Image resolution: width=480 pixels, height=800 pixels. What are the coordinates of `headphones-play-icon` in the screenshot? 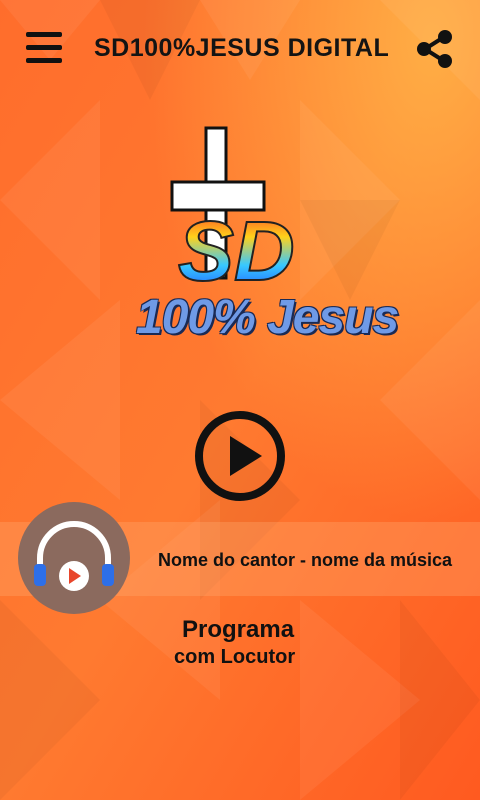 It's located at (74, 556).